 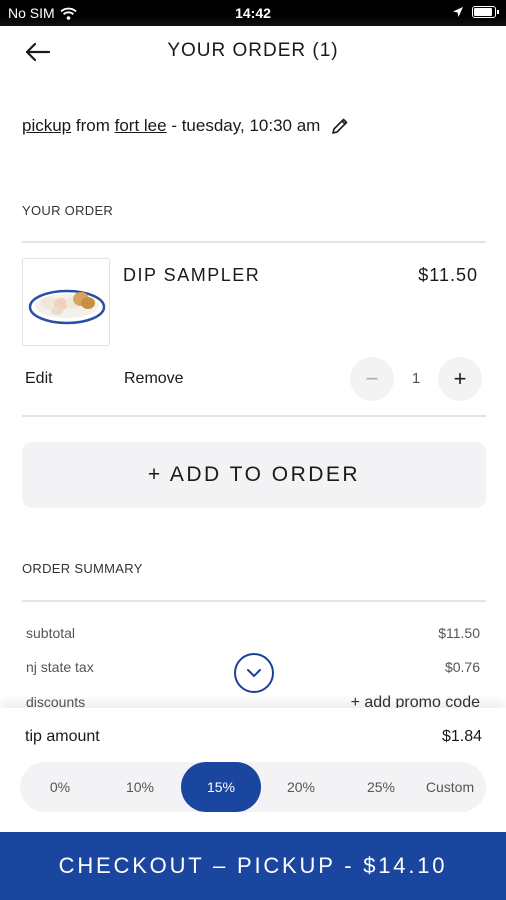 What do you see at coordinates (254, 475) in the screenshot?
I see `add-to-order-button: + ADD TO ORDER` at bounding box center [254, 475].